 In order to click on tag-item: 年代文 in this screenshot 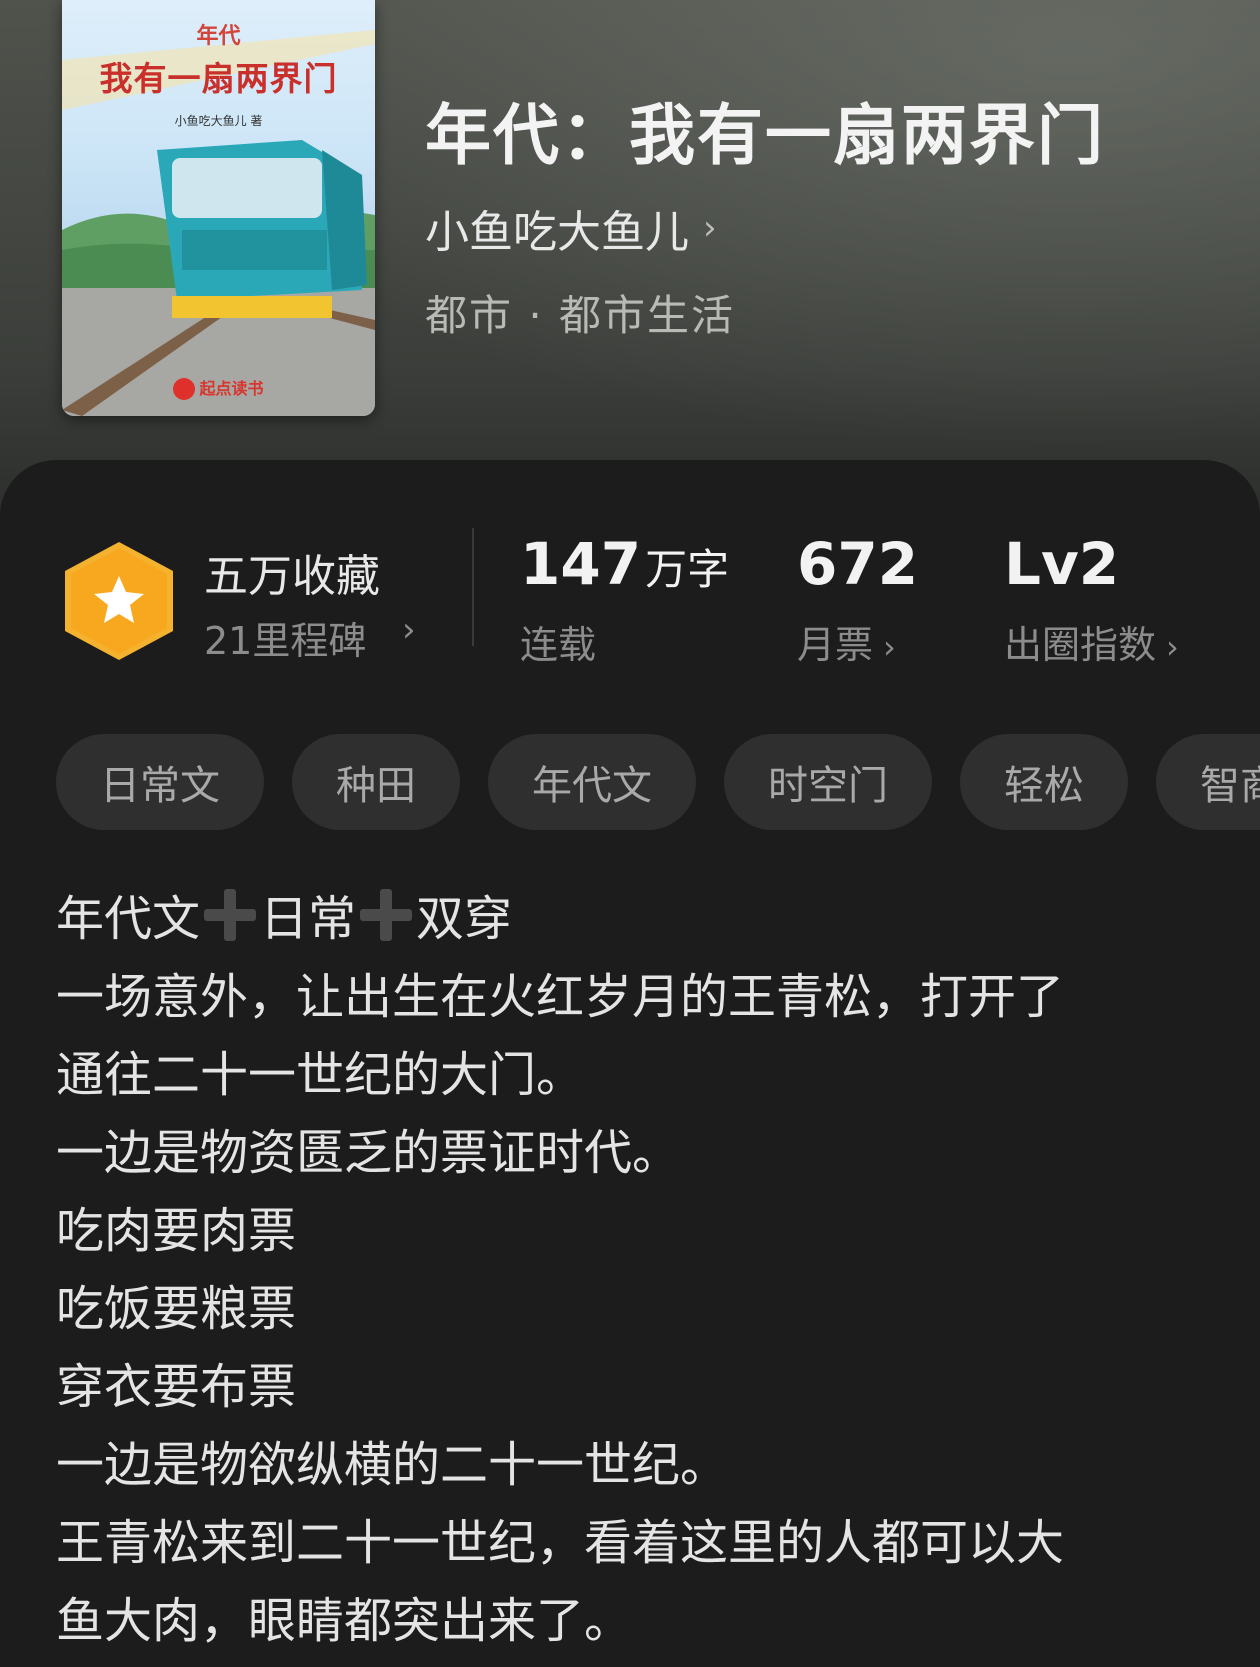, I will do `click(592, 782)`.